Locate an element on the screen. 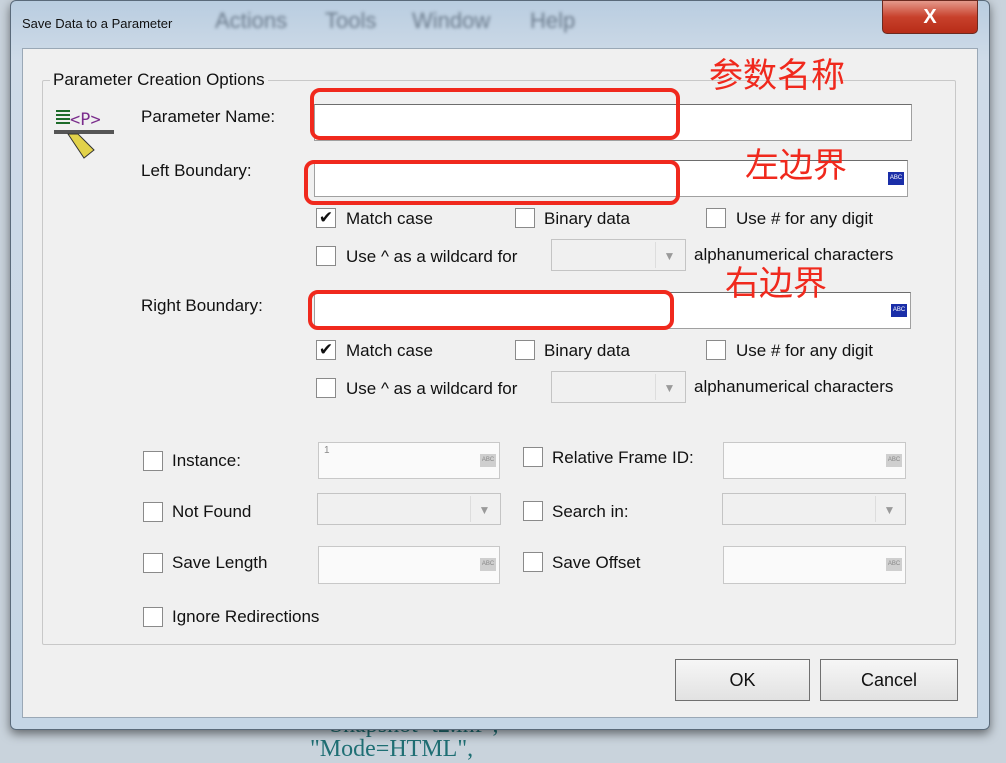 The image size is (1006, 763). search-in-dropdown: ▼ is located at coordinates (814, 509).